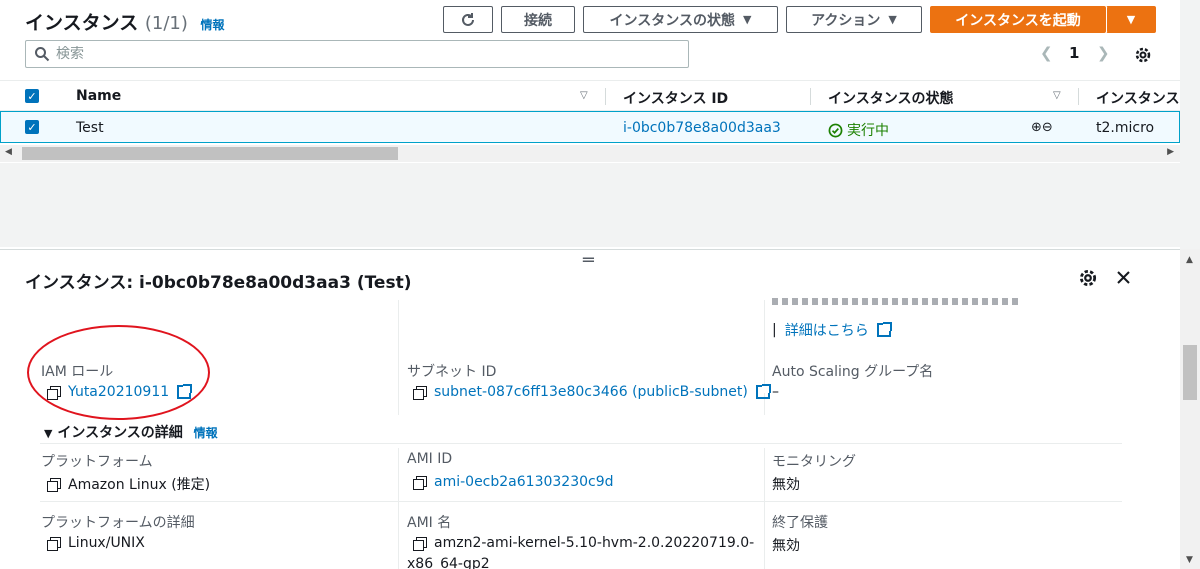 This screenshot has height=569, width=1200. I want to click on connect-button: 接続, so click(538, 19).